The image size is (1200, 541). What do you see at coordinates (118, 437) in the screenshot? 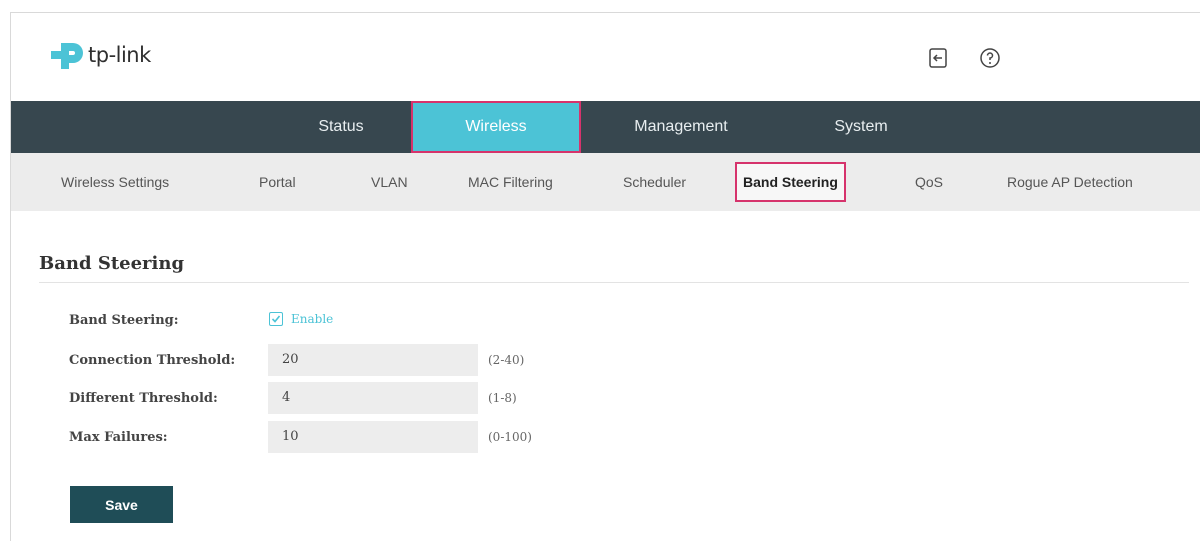
I see `max-failures-label: Max Failures:` at bounding box center [118, 437].